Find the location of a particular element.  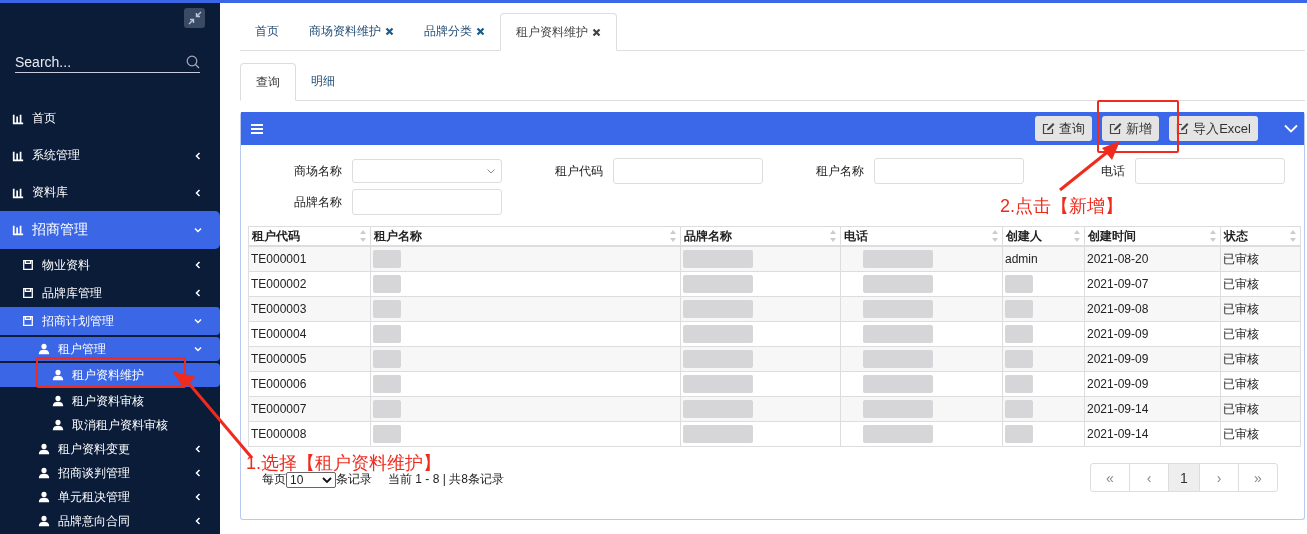

toolbar-button: 导入Excel is located at coordinates (1213, 128).